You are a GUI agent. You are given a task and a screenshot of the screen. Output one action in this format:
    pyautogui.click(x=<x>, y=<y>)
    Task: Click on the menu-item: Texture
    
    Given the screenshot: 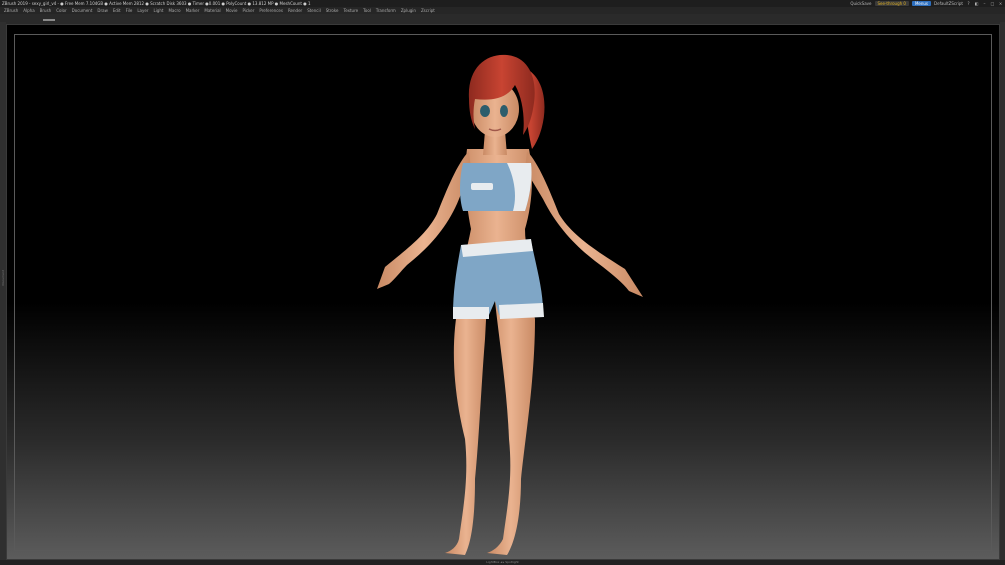 What is the action you would take?
    pyautogui.click(x=350, y=10)
    